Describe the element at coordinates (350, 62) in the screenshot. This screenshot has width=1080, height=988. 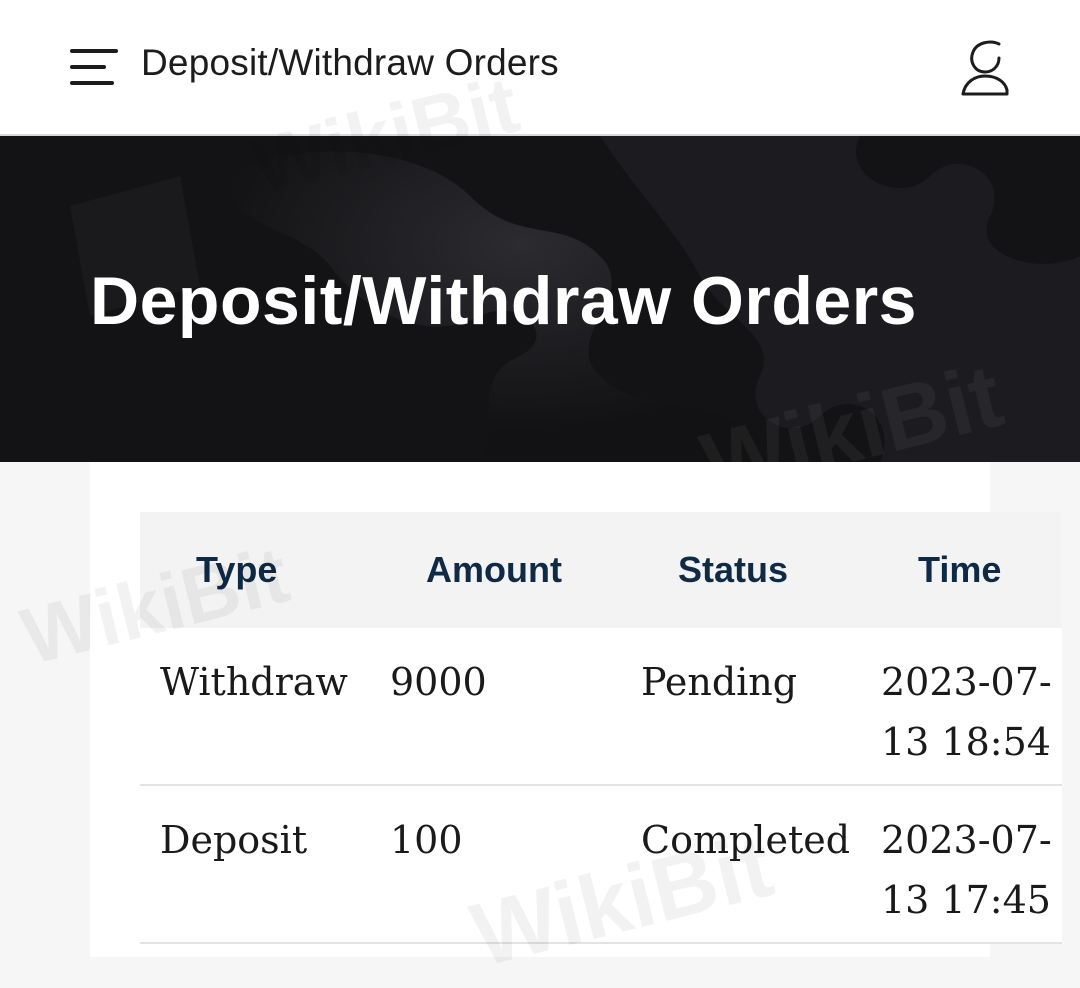
I see `app-title: Deposit/Withdraw Orders` at that location.